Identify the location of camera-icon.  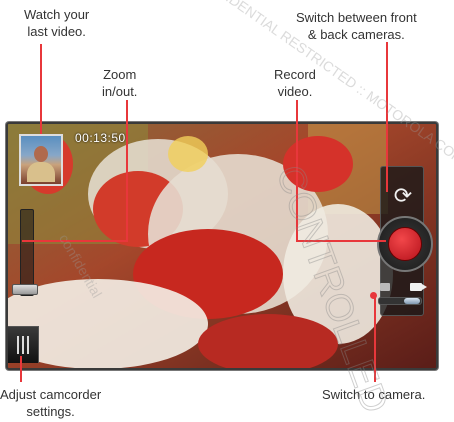
(385, 287).